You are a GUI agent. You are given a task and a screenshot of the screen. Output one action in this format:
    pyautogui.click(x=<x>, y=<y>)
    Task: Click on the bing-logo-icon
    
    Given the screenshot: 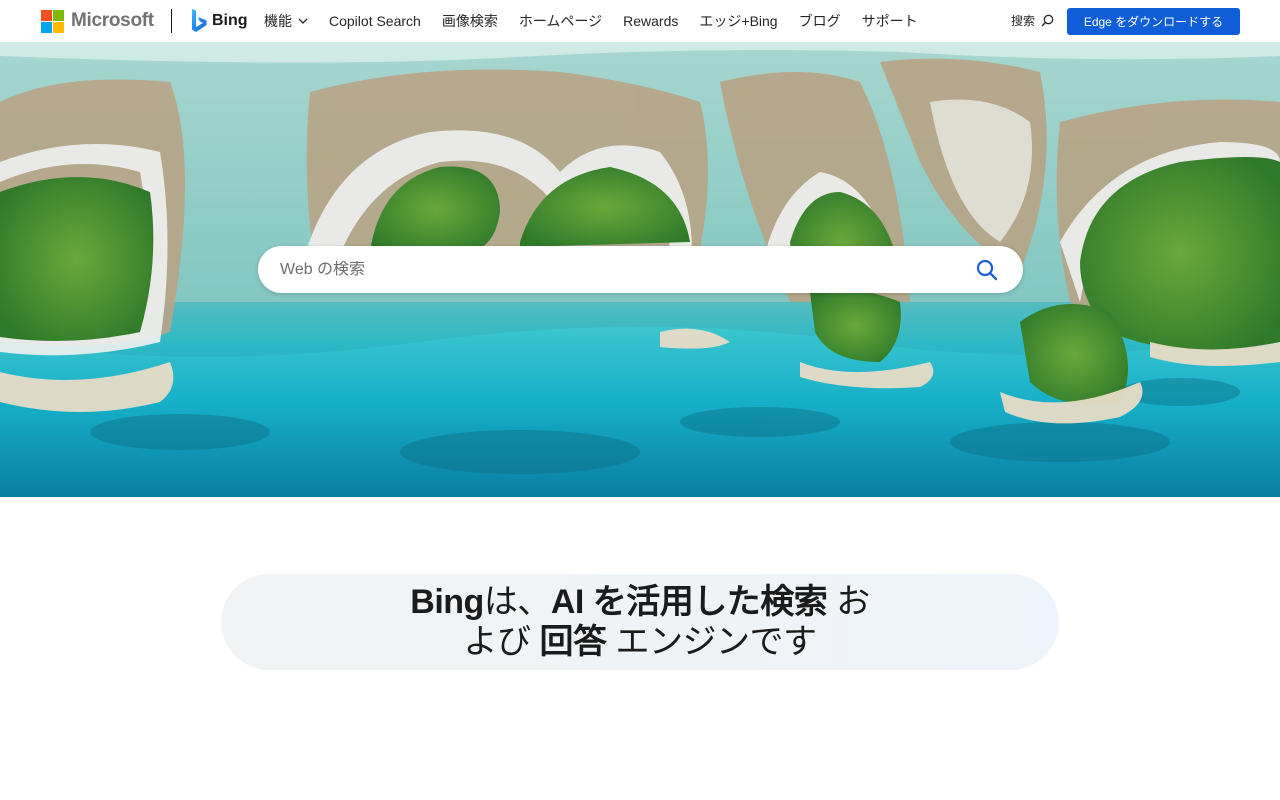 What is the action you would take?
    pyautogui.click(x=199, y=20)
    